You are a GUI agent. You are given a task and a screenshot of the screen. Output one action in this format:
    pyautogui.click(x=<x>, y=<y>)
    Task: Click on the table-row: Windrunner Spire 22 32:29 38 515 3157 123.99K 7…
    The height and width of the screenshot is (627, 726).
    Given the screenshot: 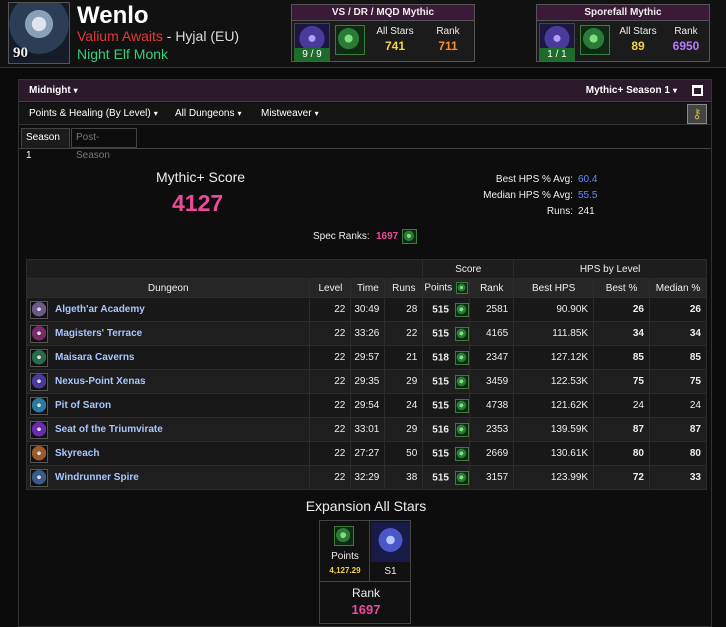 What is the action you would take?
    pyautogui.click(x=366, y=477)
    